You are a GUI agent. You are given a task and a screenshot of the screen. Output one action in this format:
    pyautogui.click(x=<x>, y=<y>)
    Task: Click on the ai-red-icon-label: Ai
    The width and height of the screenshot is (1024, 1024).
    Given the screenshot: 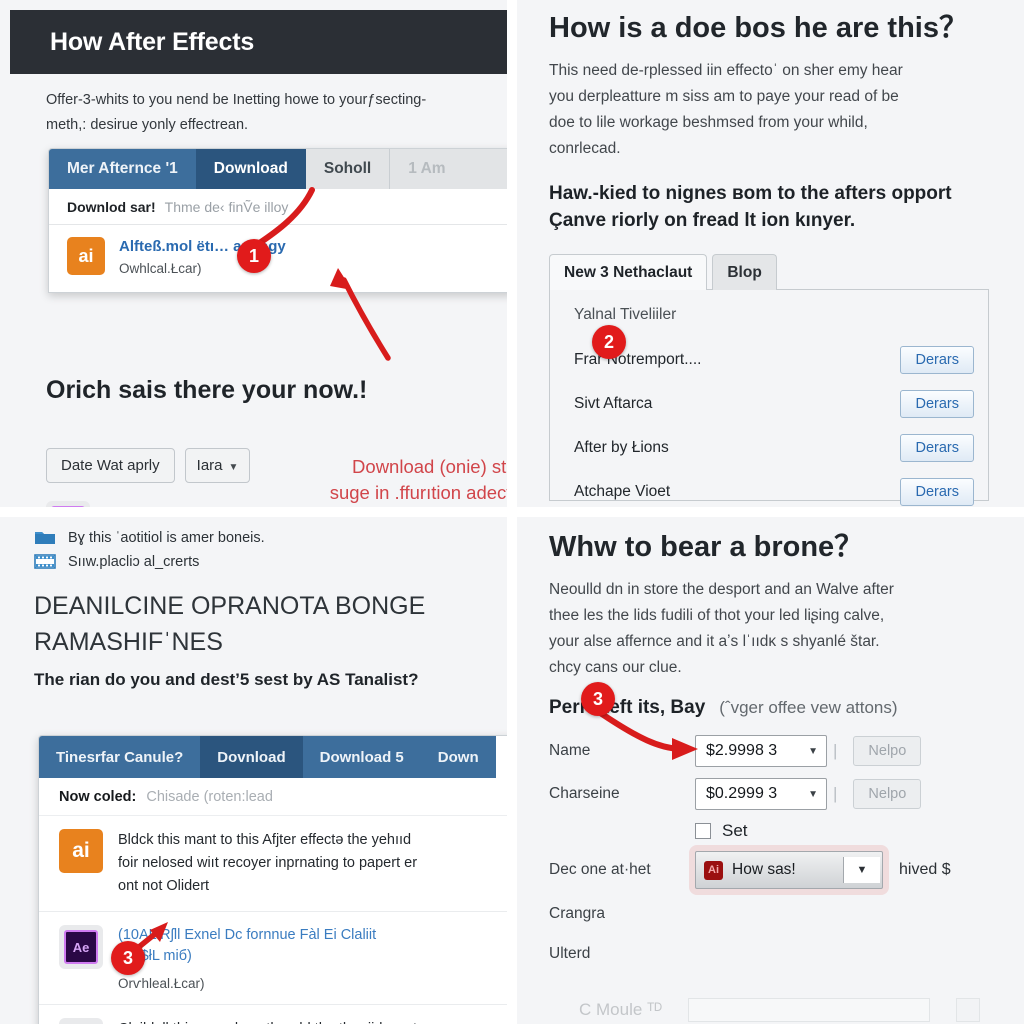 What is the action you would take?
    pyautogui.click(x=713, y=870)
    